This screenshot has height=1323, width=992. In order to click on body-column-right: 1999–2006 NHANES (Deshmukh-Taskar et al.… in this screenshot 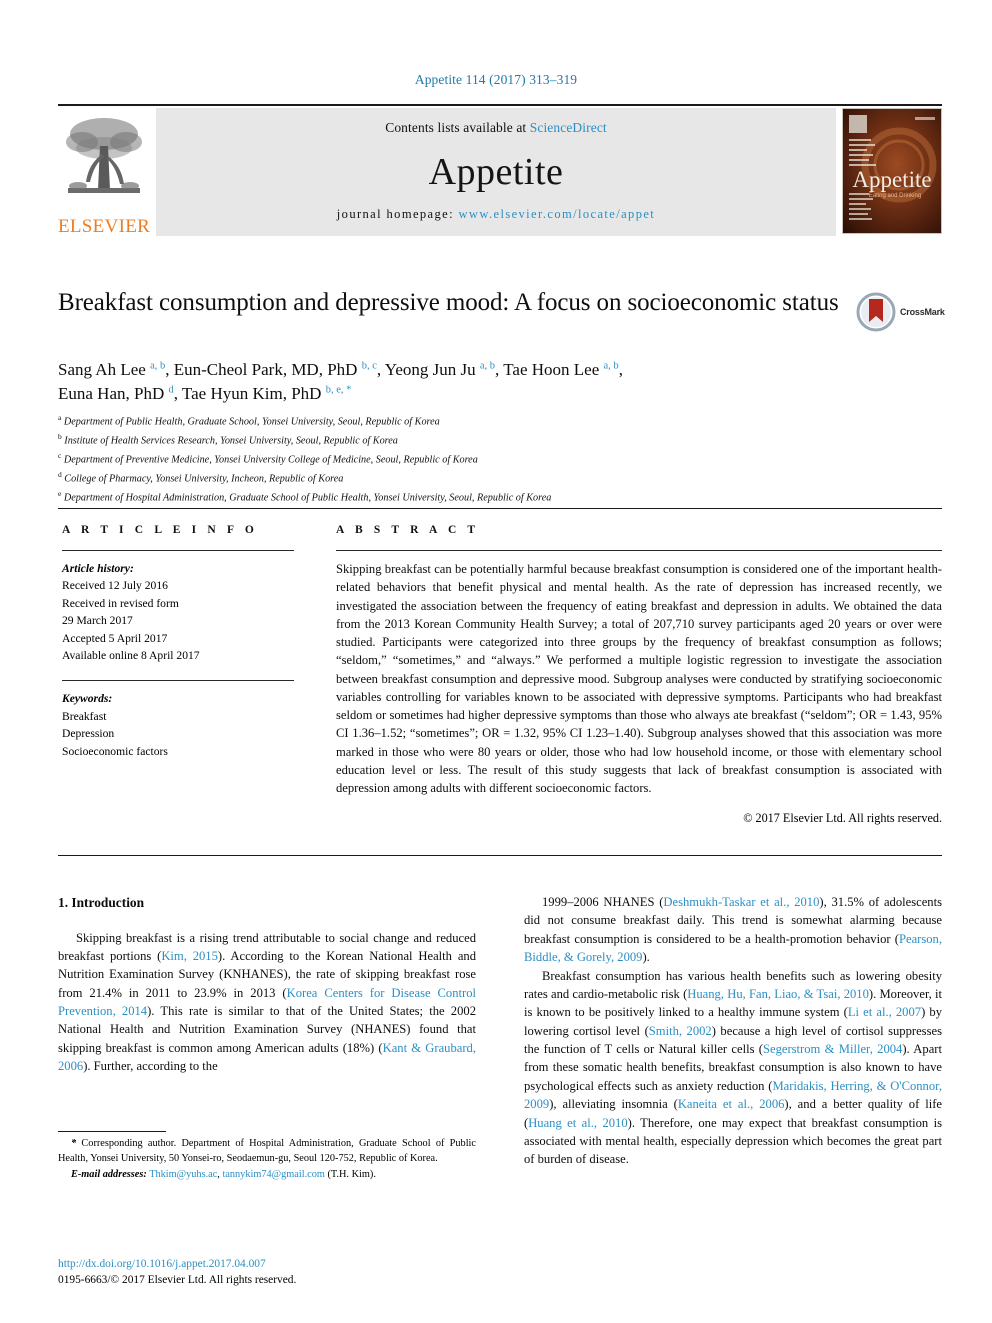, I will do `click(733, 1031)`.